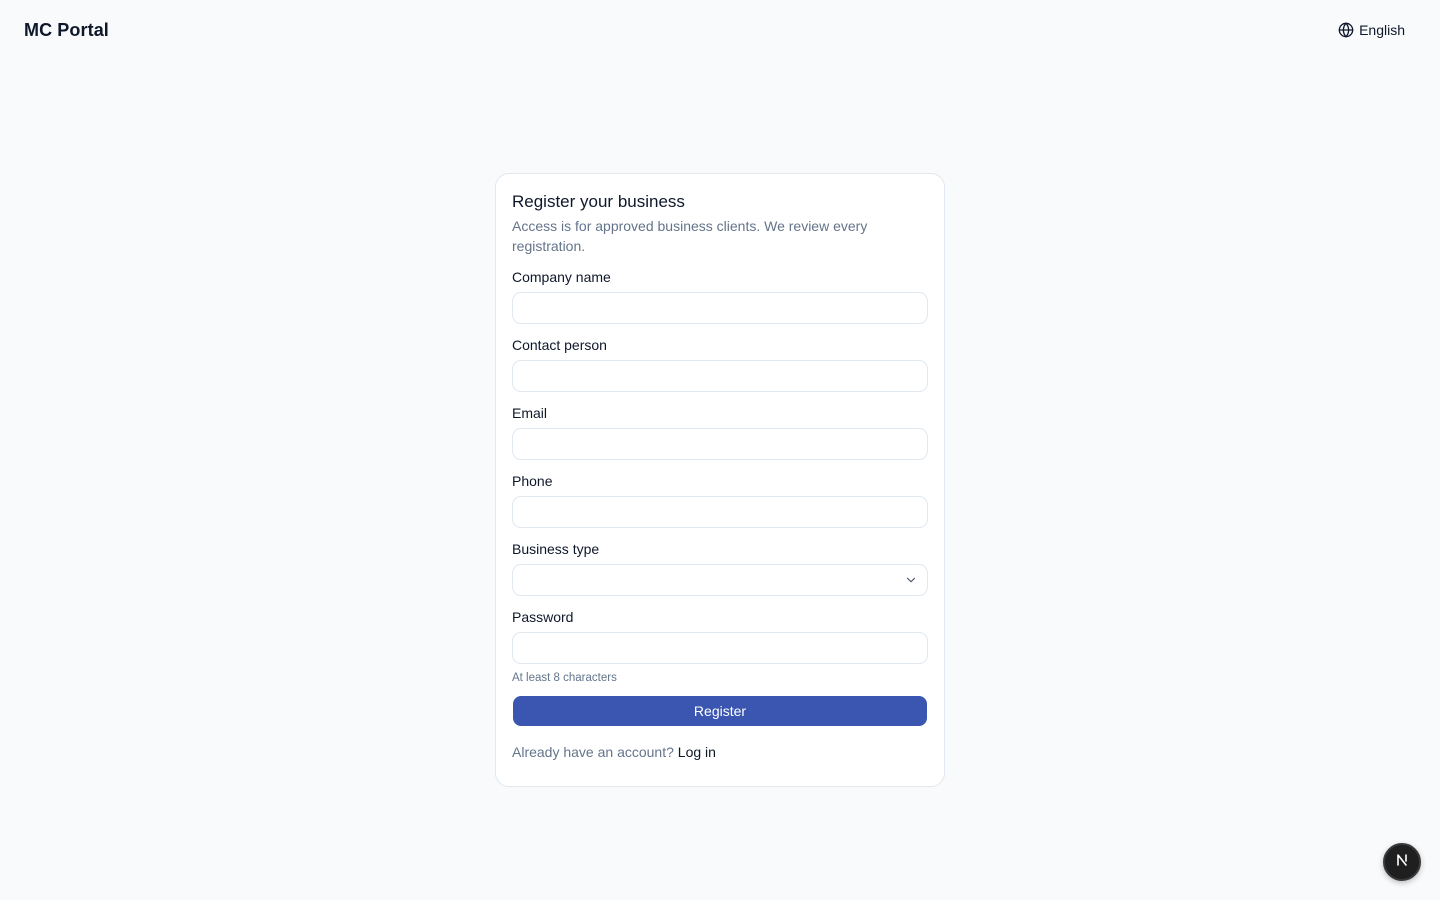  What do you see at coordinates (598, 201) in the screenshot?
I see `form-title: Register your business` at bounding box center [598, 201].